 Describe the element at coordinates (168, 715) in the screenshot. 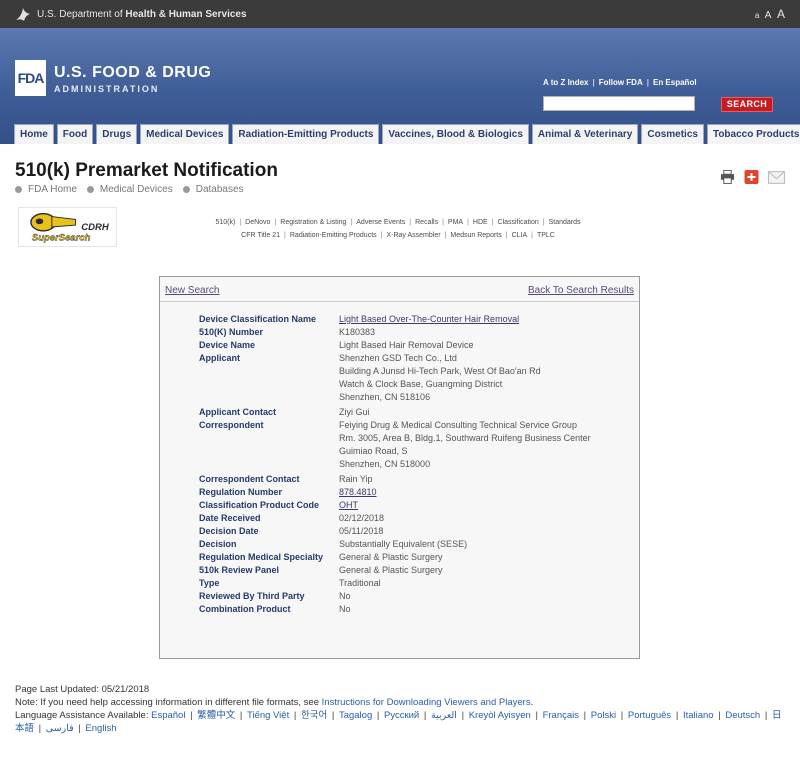

I see `language-link: Español` at that location.